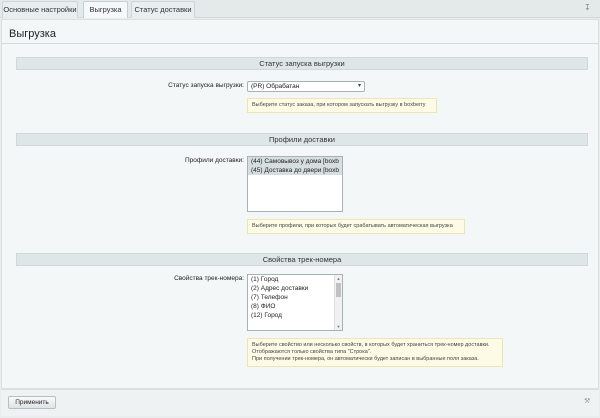 This screenshot has height=418, width=600. What do you see at coordinates (338, 326) in the screenshot?
I see `scroll-down-icon: ▼` at bounding box center [338, 326].